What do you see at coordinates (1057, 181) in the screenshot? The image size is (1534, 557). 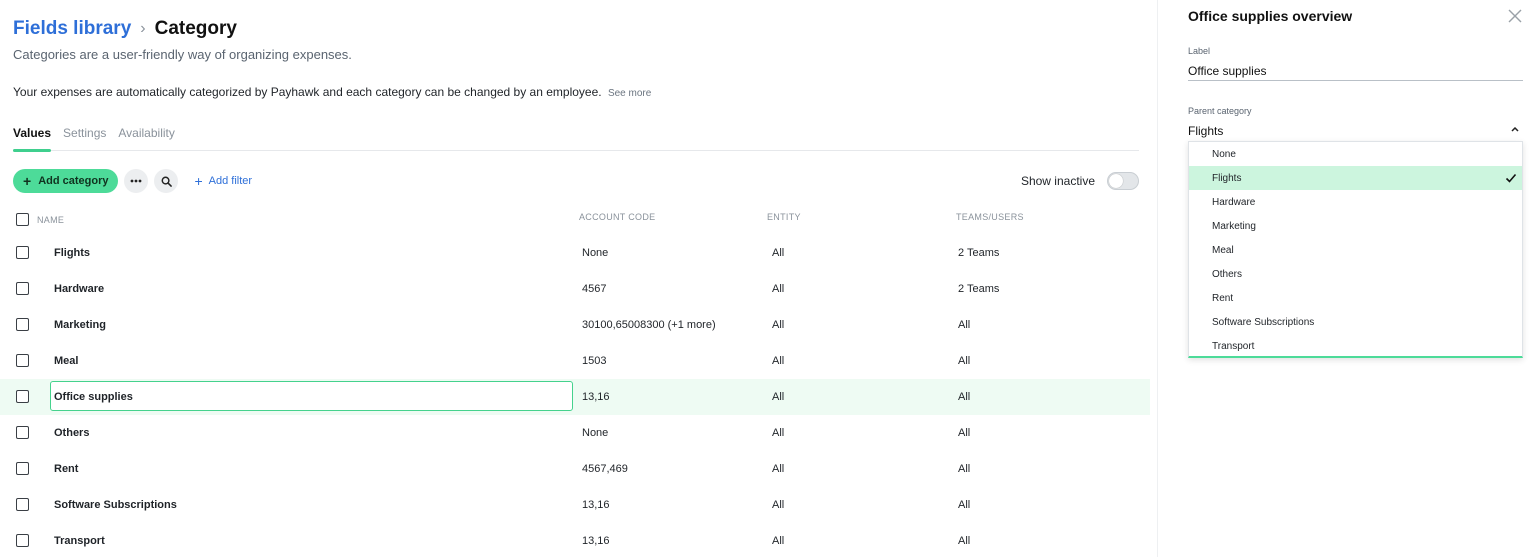 I see `show-inactive-label: Show inactive` at bounding box center [1057, 181].